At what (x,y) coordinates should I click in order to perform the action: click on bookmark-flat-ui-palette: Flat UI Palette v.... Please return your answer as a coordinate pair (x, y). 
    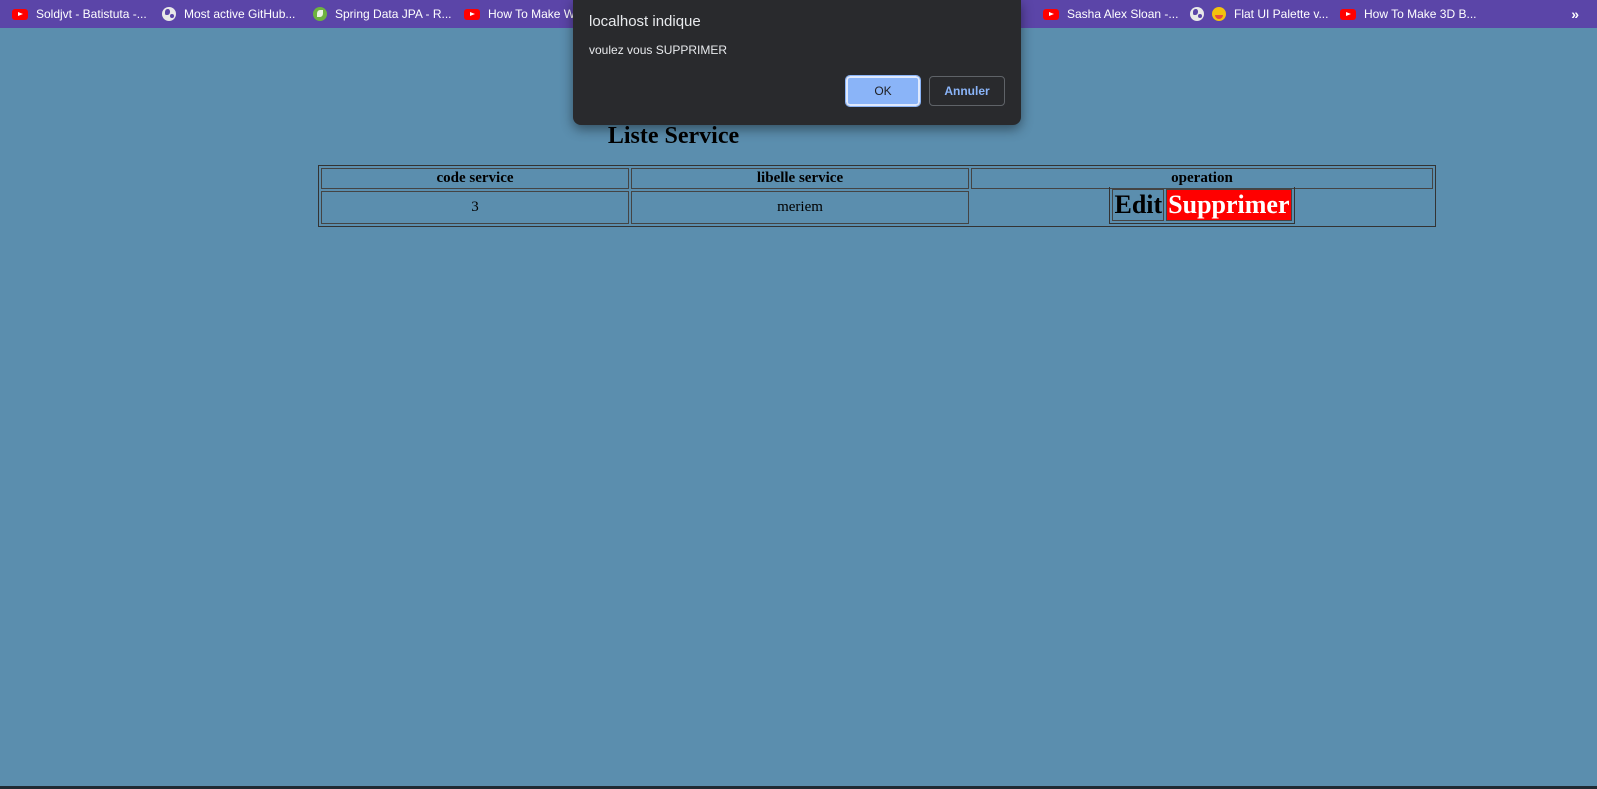
    Looking at the image, I should click on (1259, 14).